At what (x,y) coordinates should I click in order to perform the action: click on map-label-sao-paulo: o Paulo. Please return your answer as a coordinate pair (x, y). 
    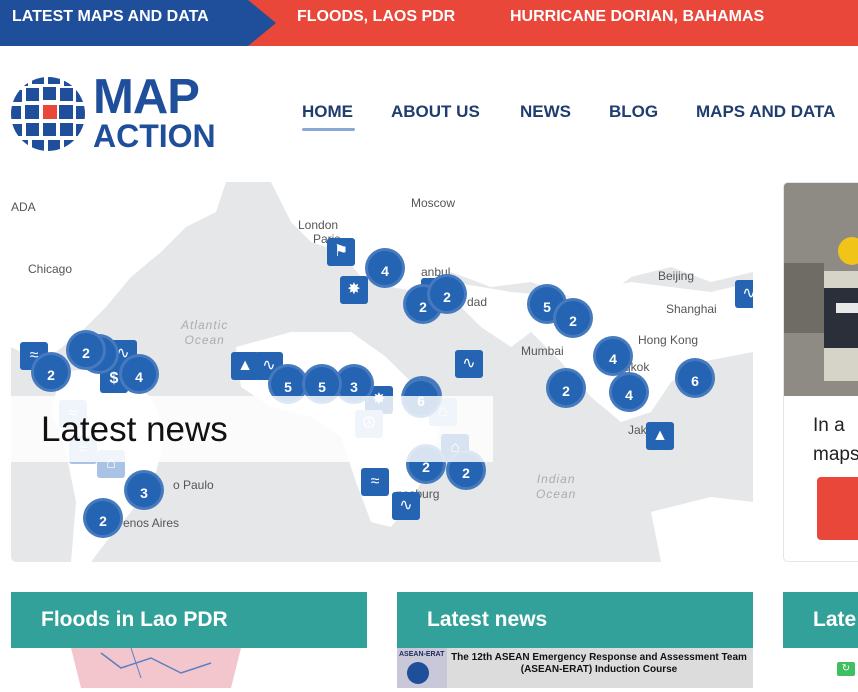
    Looking at the image, I should click on (193, 485).